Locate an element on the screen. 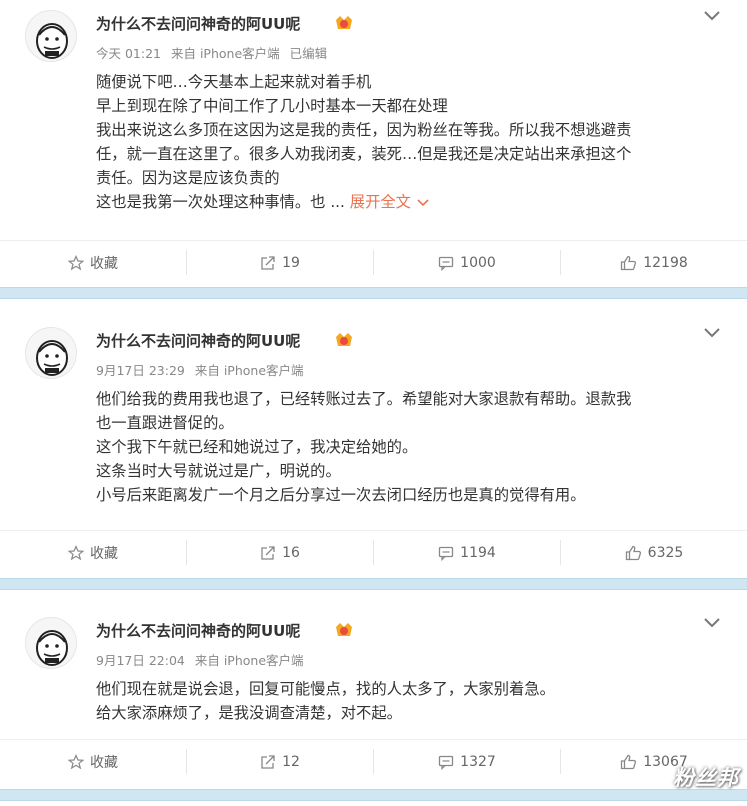 Image resolution: width=747 pixels, height=806 pixels. repost-button: 19 is located at coordinates (279, 262).